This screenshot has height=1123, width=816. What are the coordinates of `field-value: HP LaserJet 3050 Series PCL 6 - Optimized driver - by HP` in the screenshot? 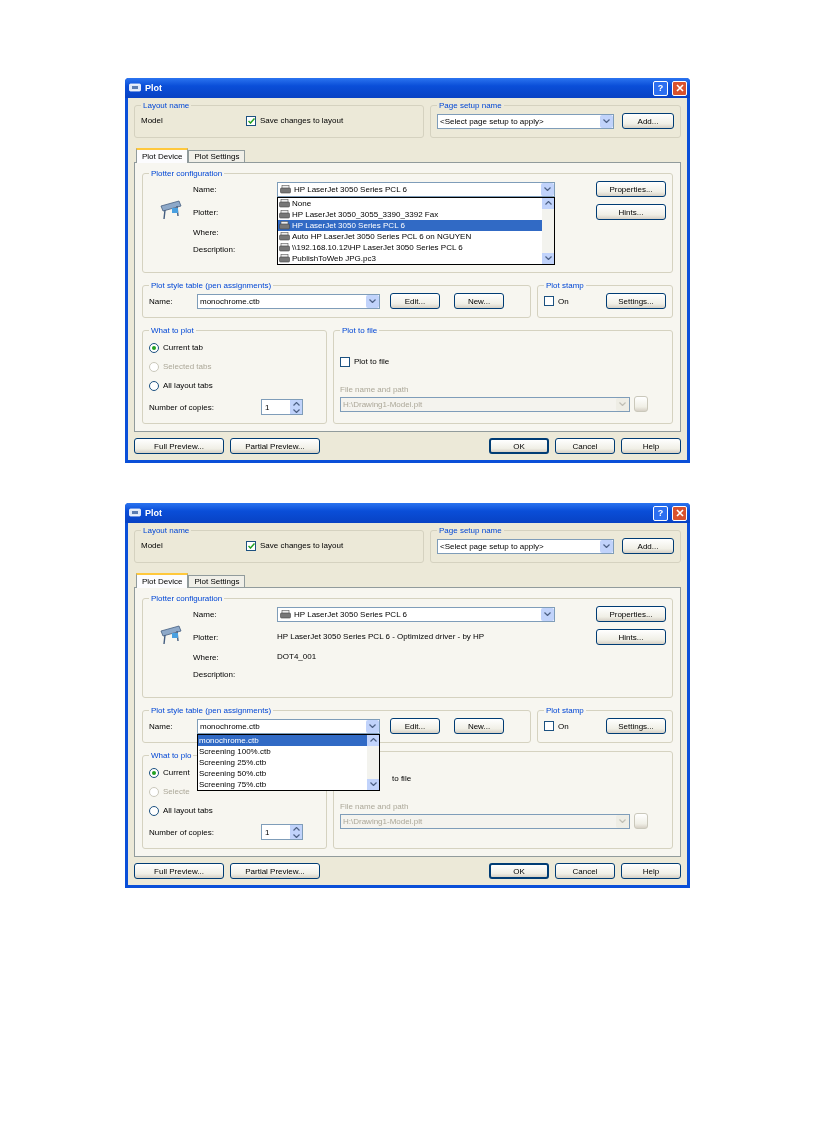 It's located at (381, 637).